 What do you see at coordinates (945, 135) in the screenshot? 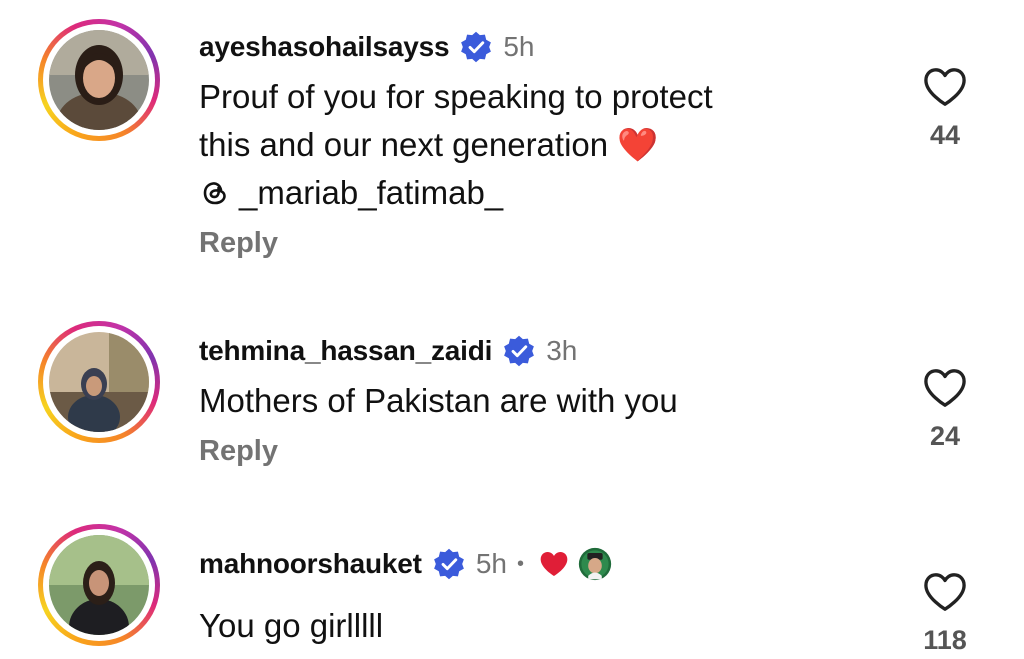
I see `like-count: 44` at bounding box center [945, 135].